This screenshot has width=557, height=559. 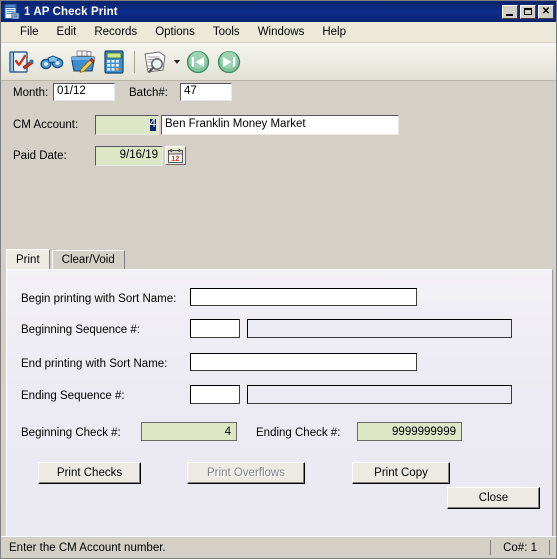 I want to click on last-record-icon, so click(x=229, y=62).